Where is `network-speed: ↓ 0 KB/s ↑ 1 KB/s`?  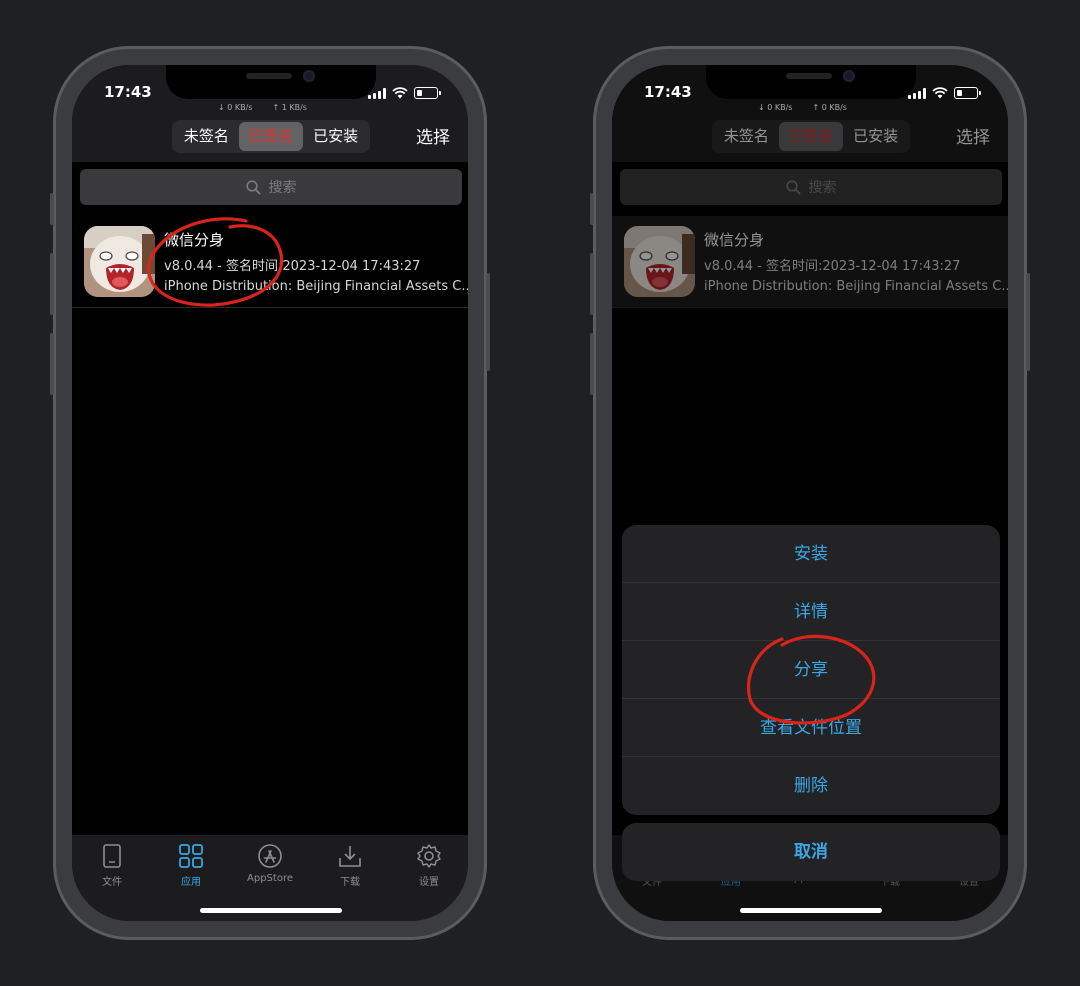
network-speed: ↓ 0 KB/s ↑ 1 KB/s is located at coordinates (262, 107).